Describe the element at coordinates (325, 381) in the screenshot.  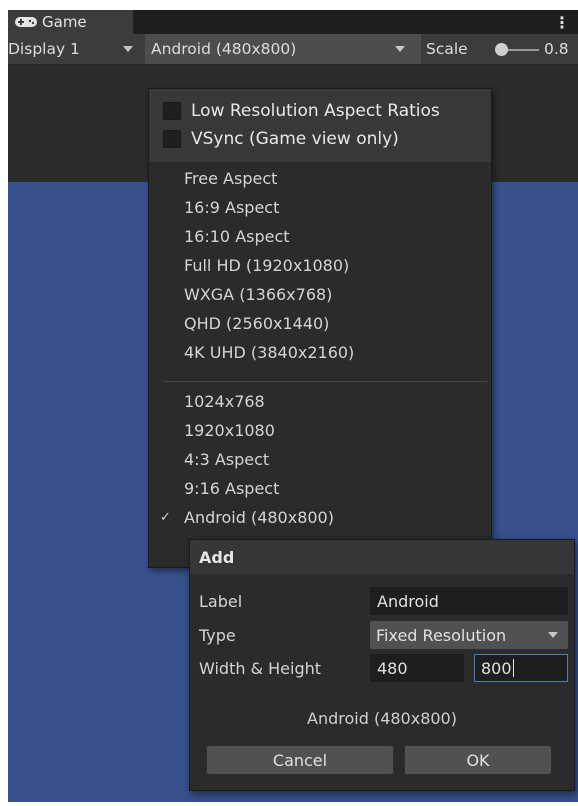
I see `menu-separator` at that location.